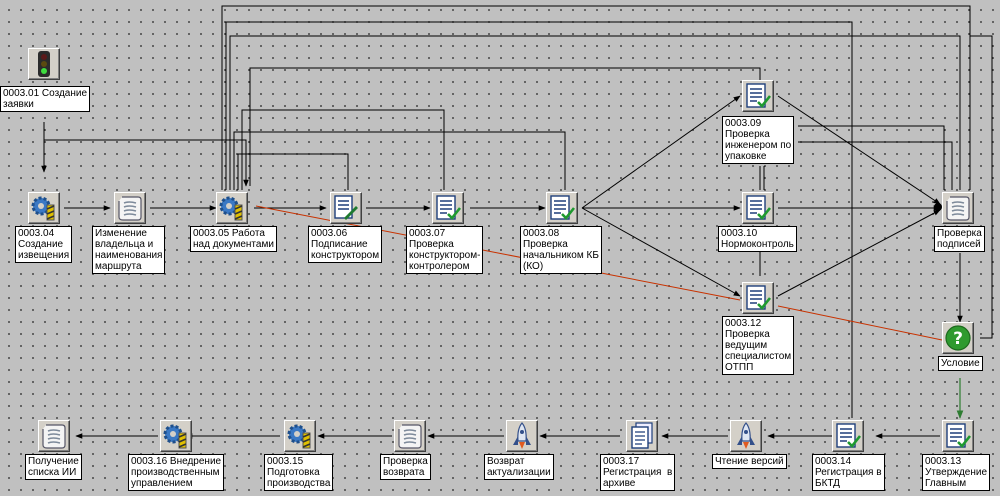 The image size is (1000, 496). Describe the element at coordinates (45, 99) in the screenshot. I see `node-label: 0003.01 Создание заявки` at that location.